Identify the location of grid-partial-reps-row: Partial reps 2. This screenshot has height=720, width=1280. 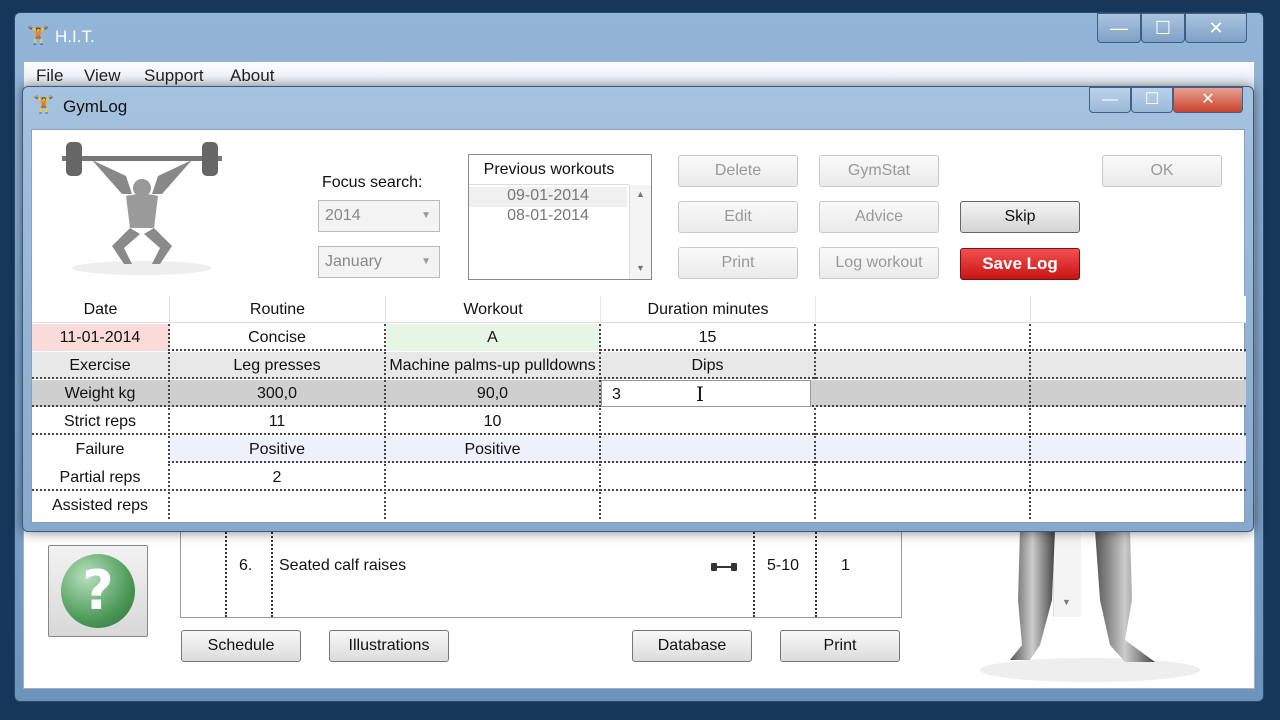
(639, 477).